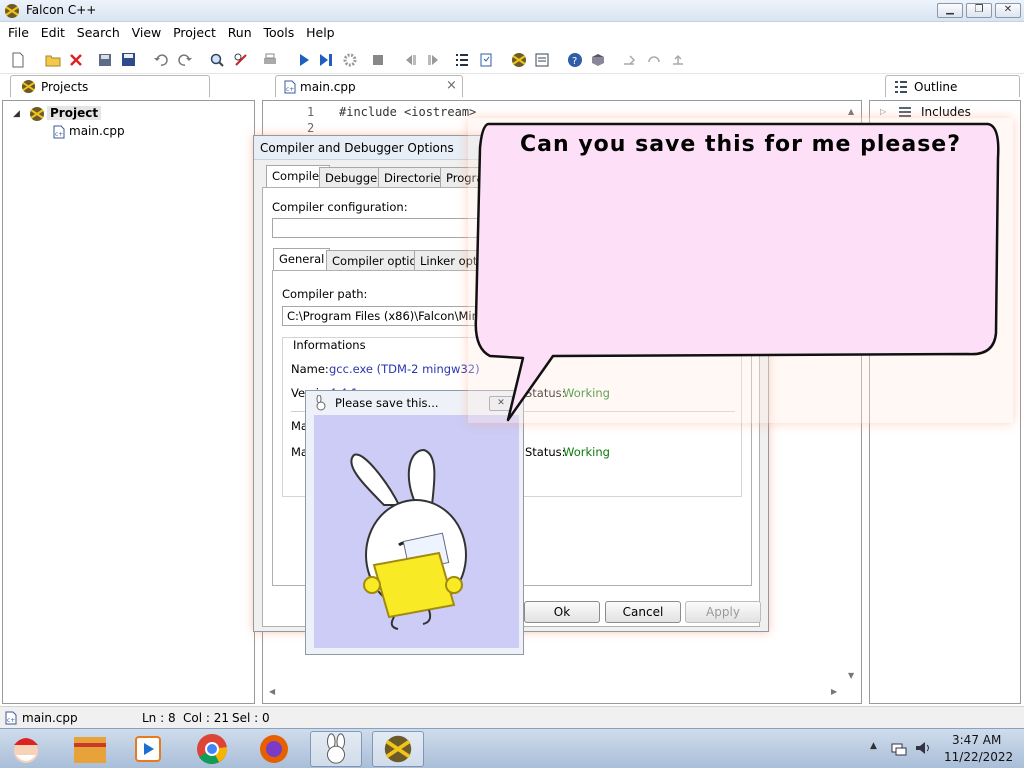  Describe the element at coordinates (883, 111) in the screenshot. I see `outline-expand-icon: ▷` at that location.